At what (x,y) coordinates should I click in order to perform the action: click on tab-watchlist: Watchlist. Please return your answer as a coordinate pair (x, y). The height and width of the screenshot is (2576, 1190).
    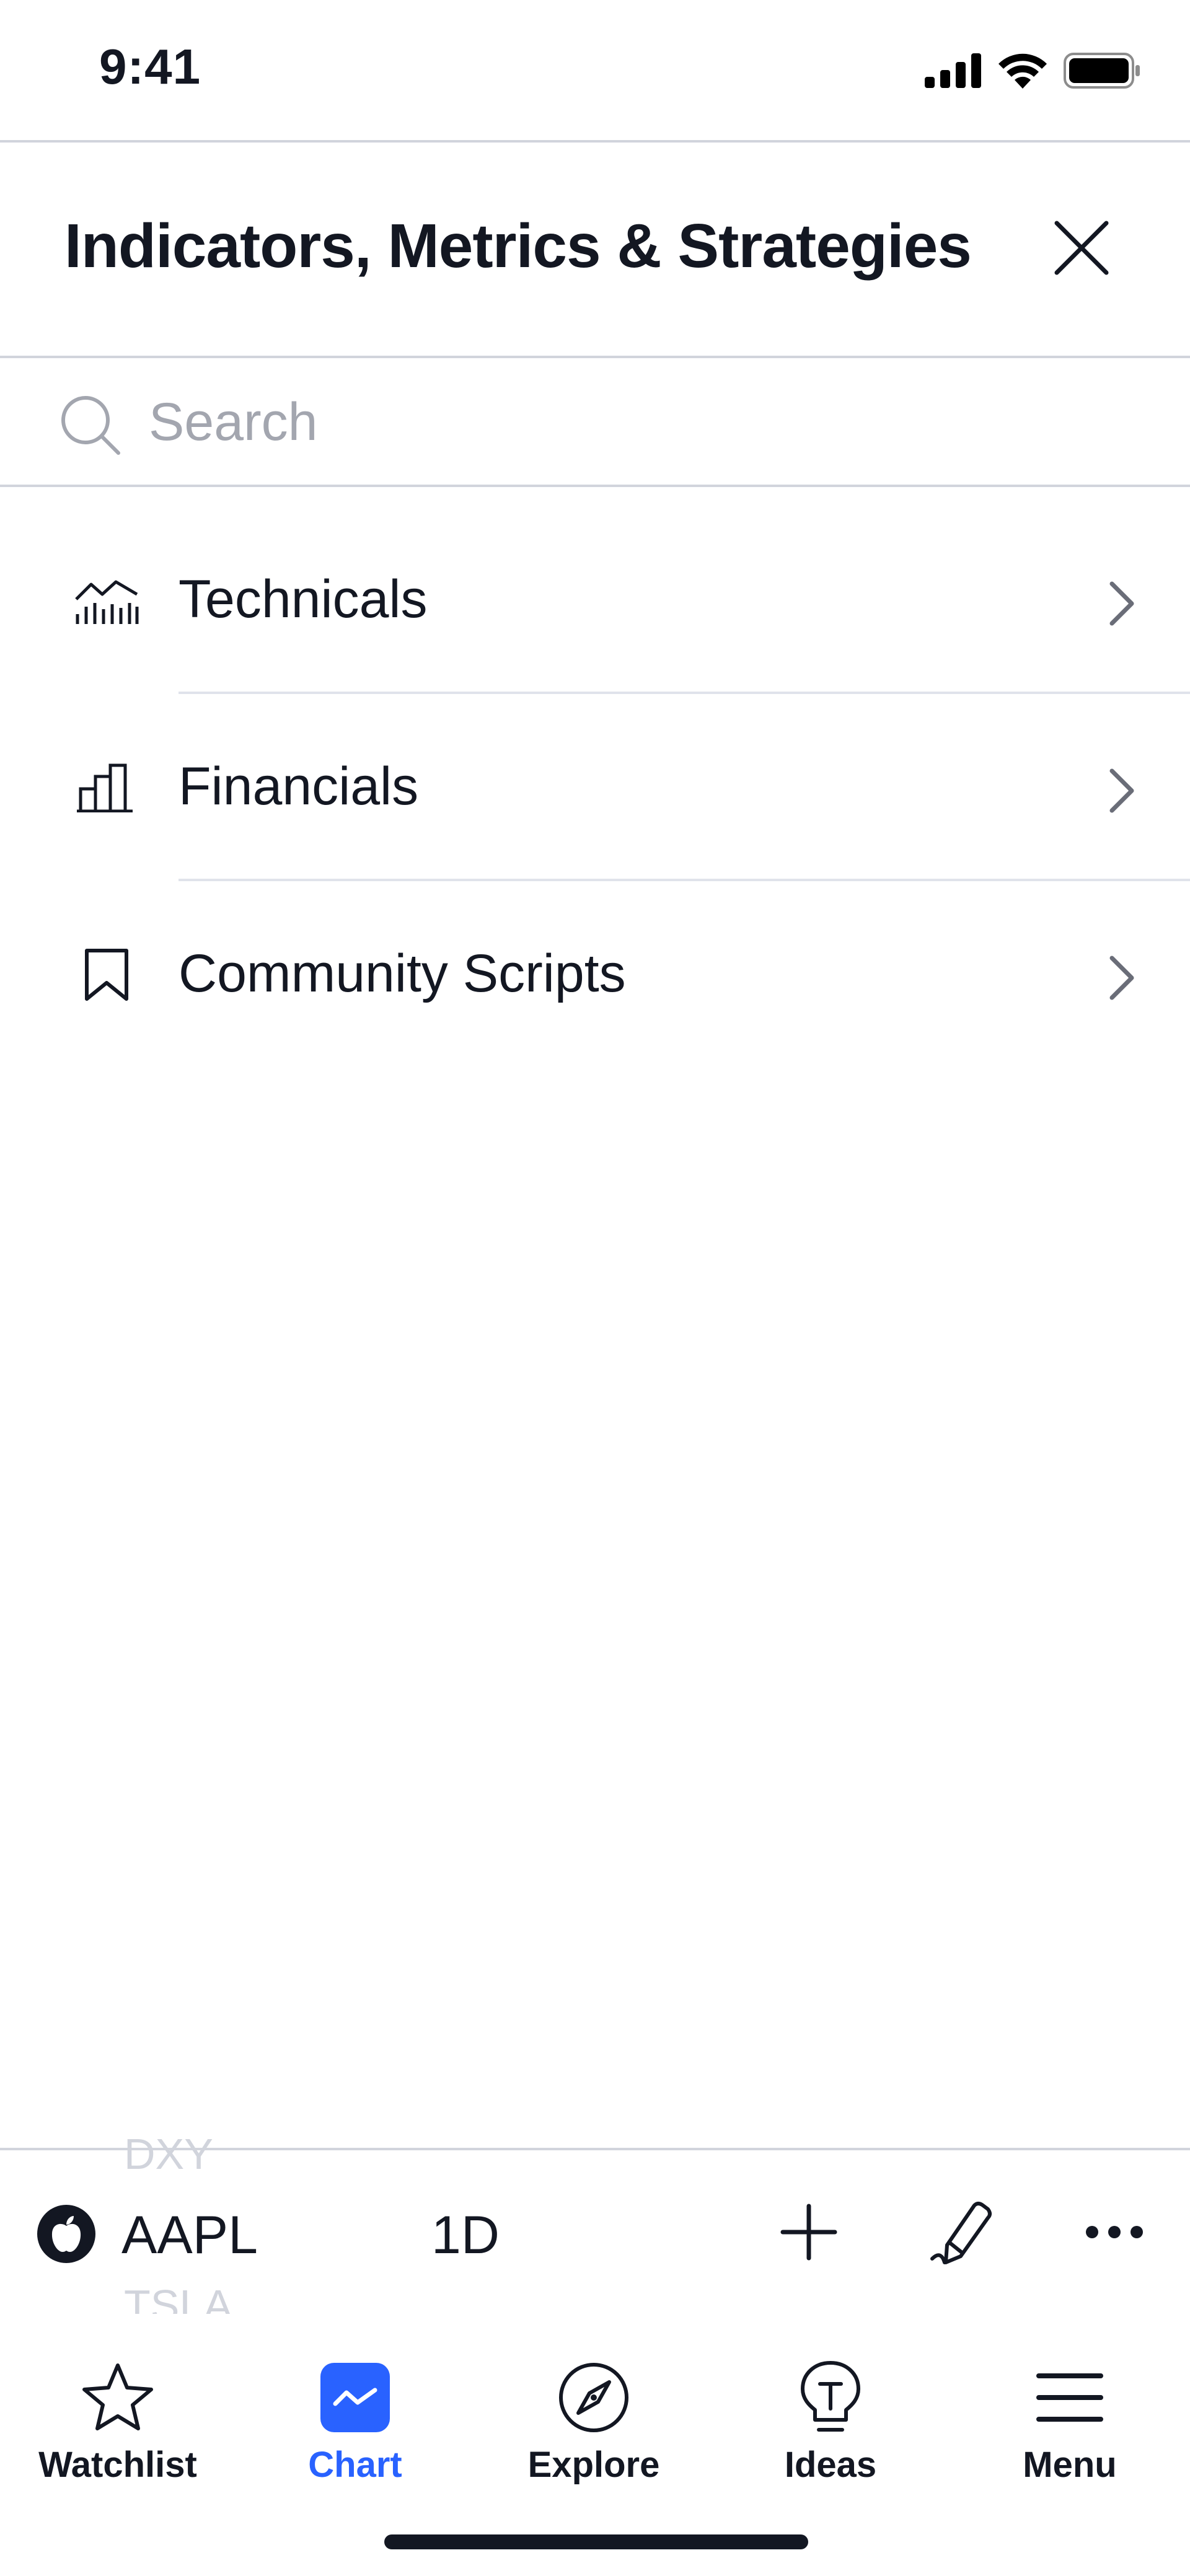
    Looking at the image, I should click on (118, 2419).